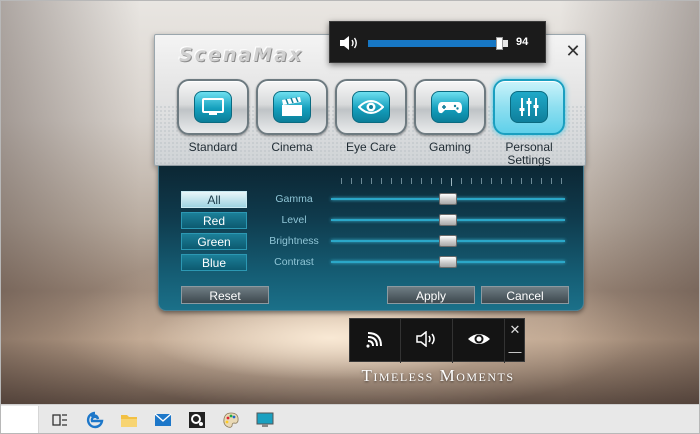  I want to click on mode-label: Personal Settings, so click(529, 153).